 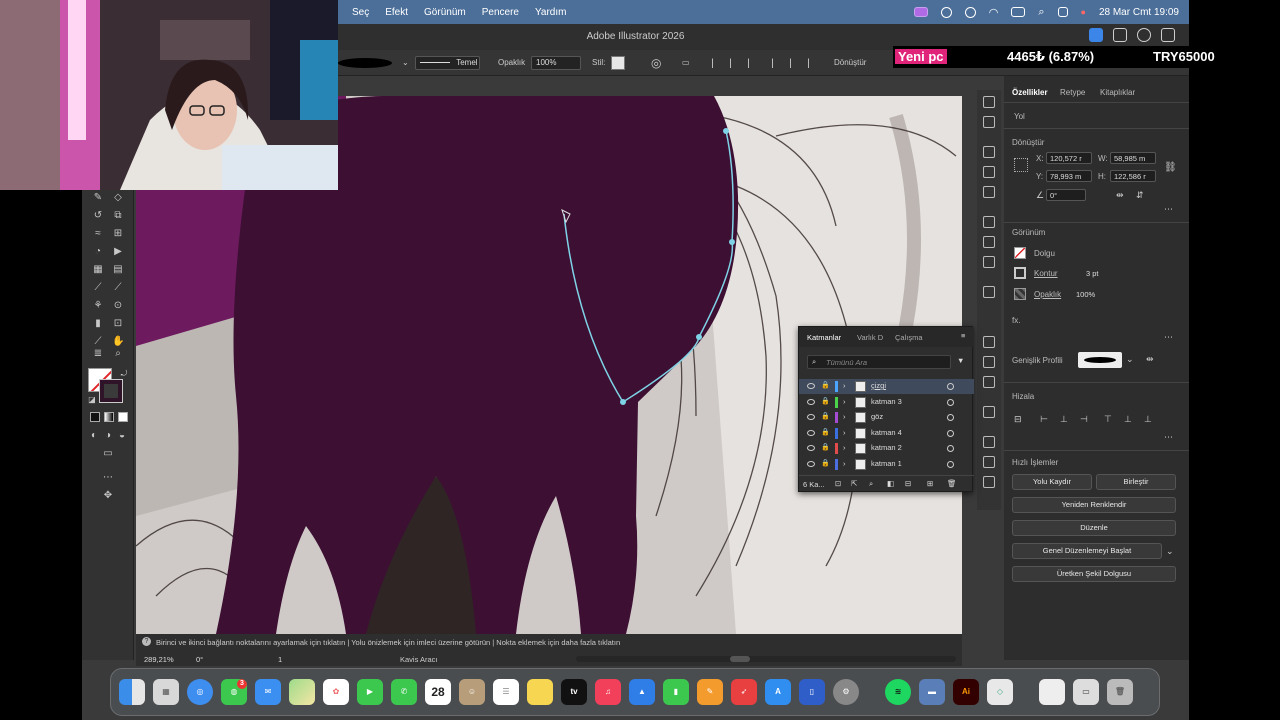 What do you see at coordinates (735, 63) in the screenshot?
I see `align-center-icon` at bounding box center [735, 63].